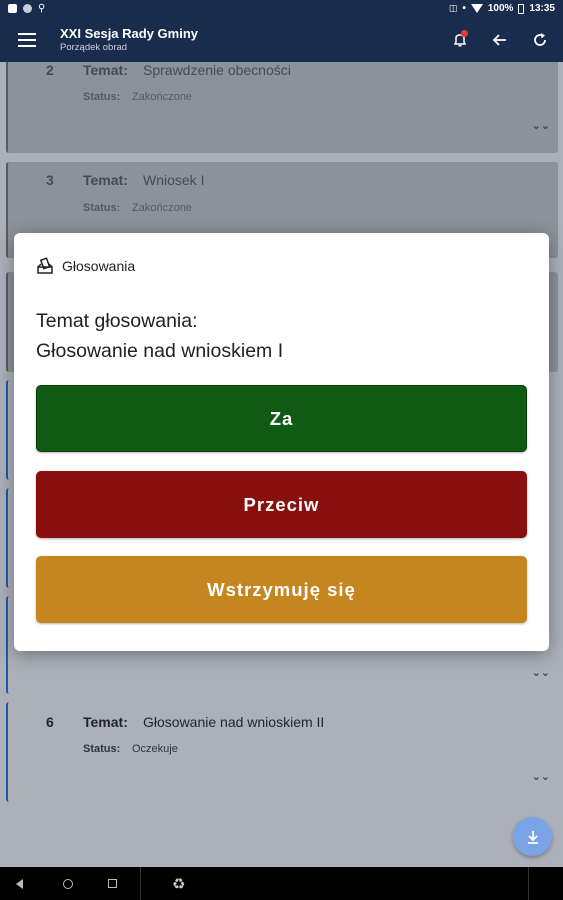 The height and width of the screenshot is (900, 563). What do you see at coordinates (500, 40) in the screenshot?
I see `back-arrow-icon` at bounding box center [500, 40].